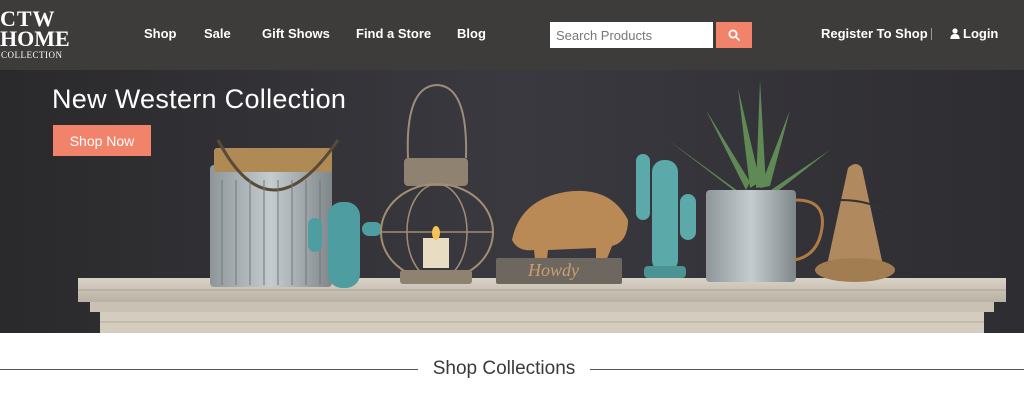 Image resolution: width=1024 pixels, height=407 pixels. What do you see at coordinates (471, 33) in the screenshot?
I see `nav-item-blog: Blog` at bounding box center [471, 33].